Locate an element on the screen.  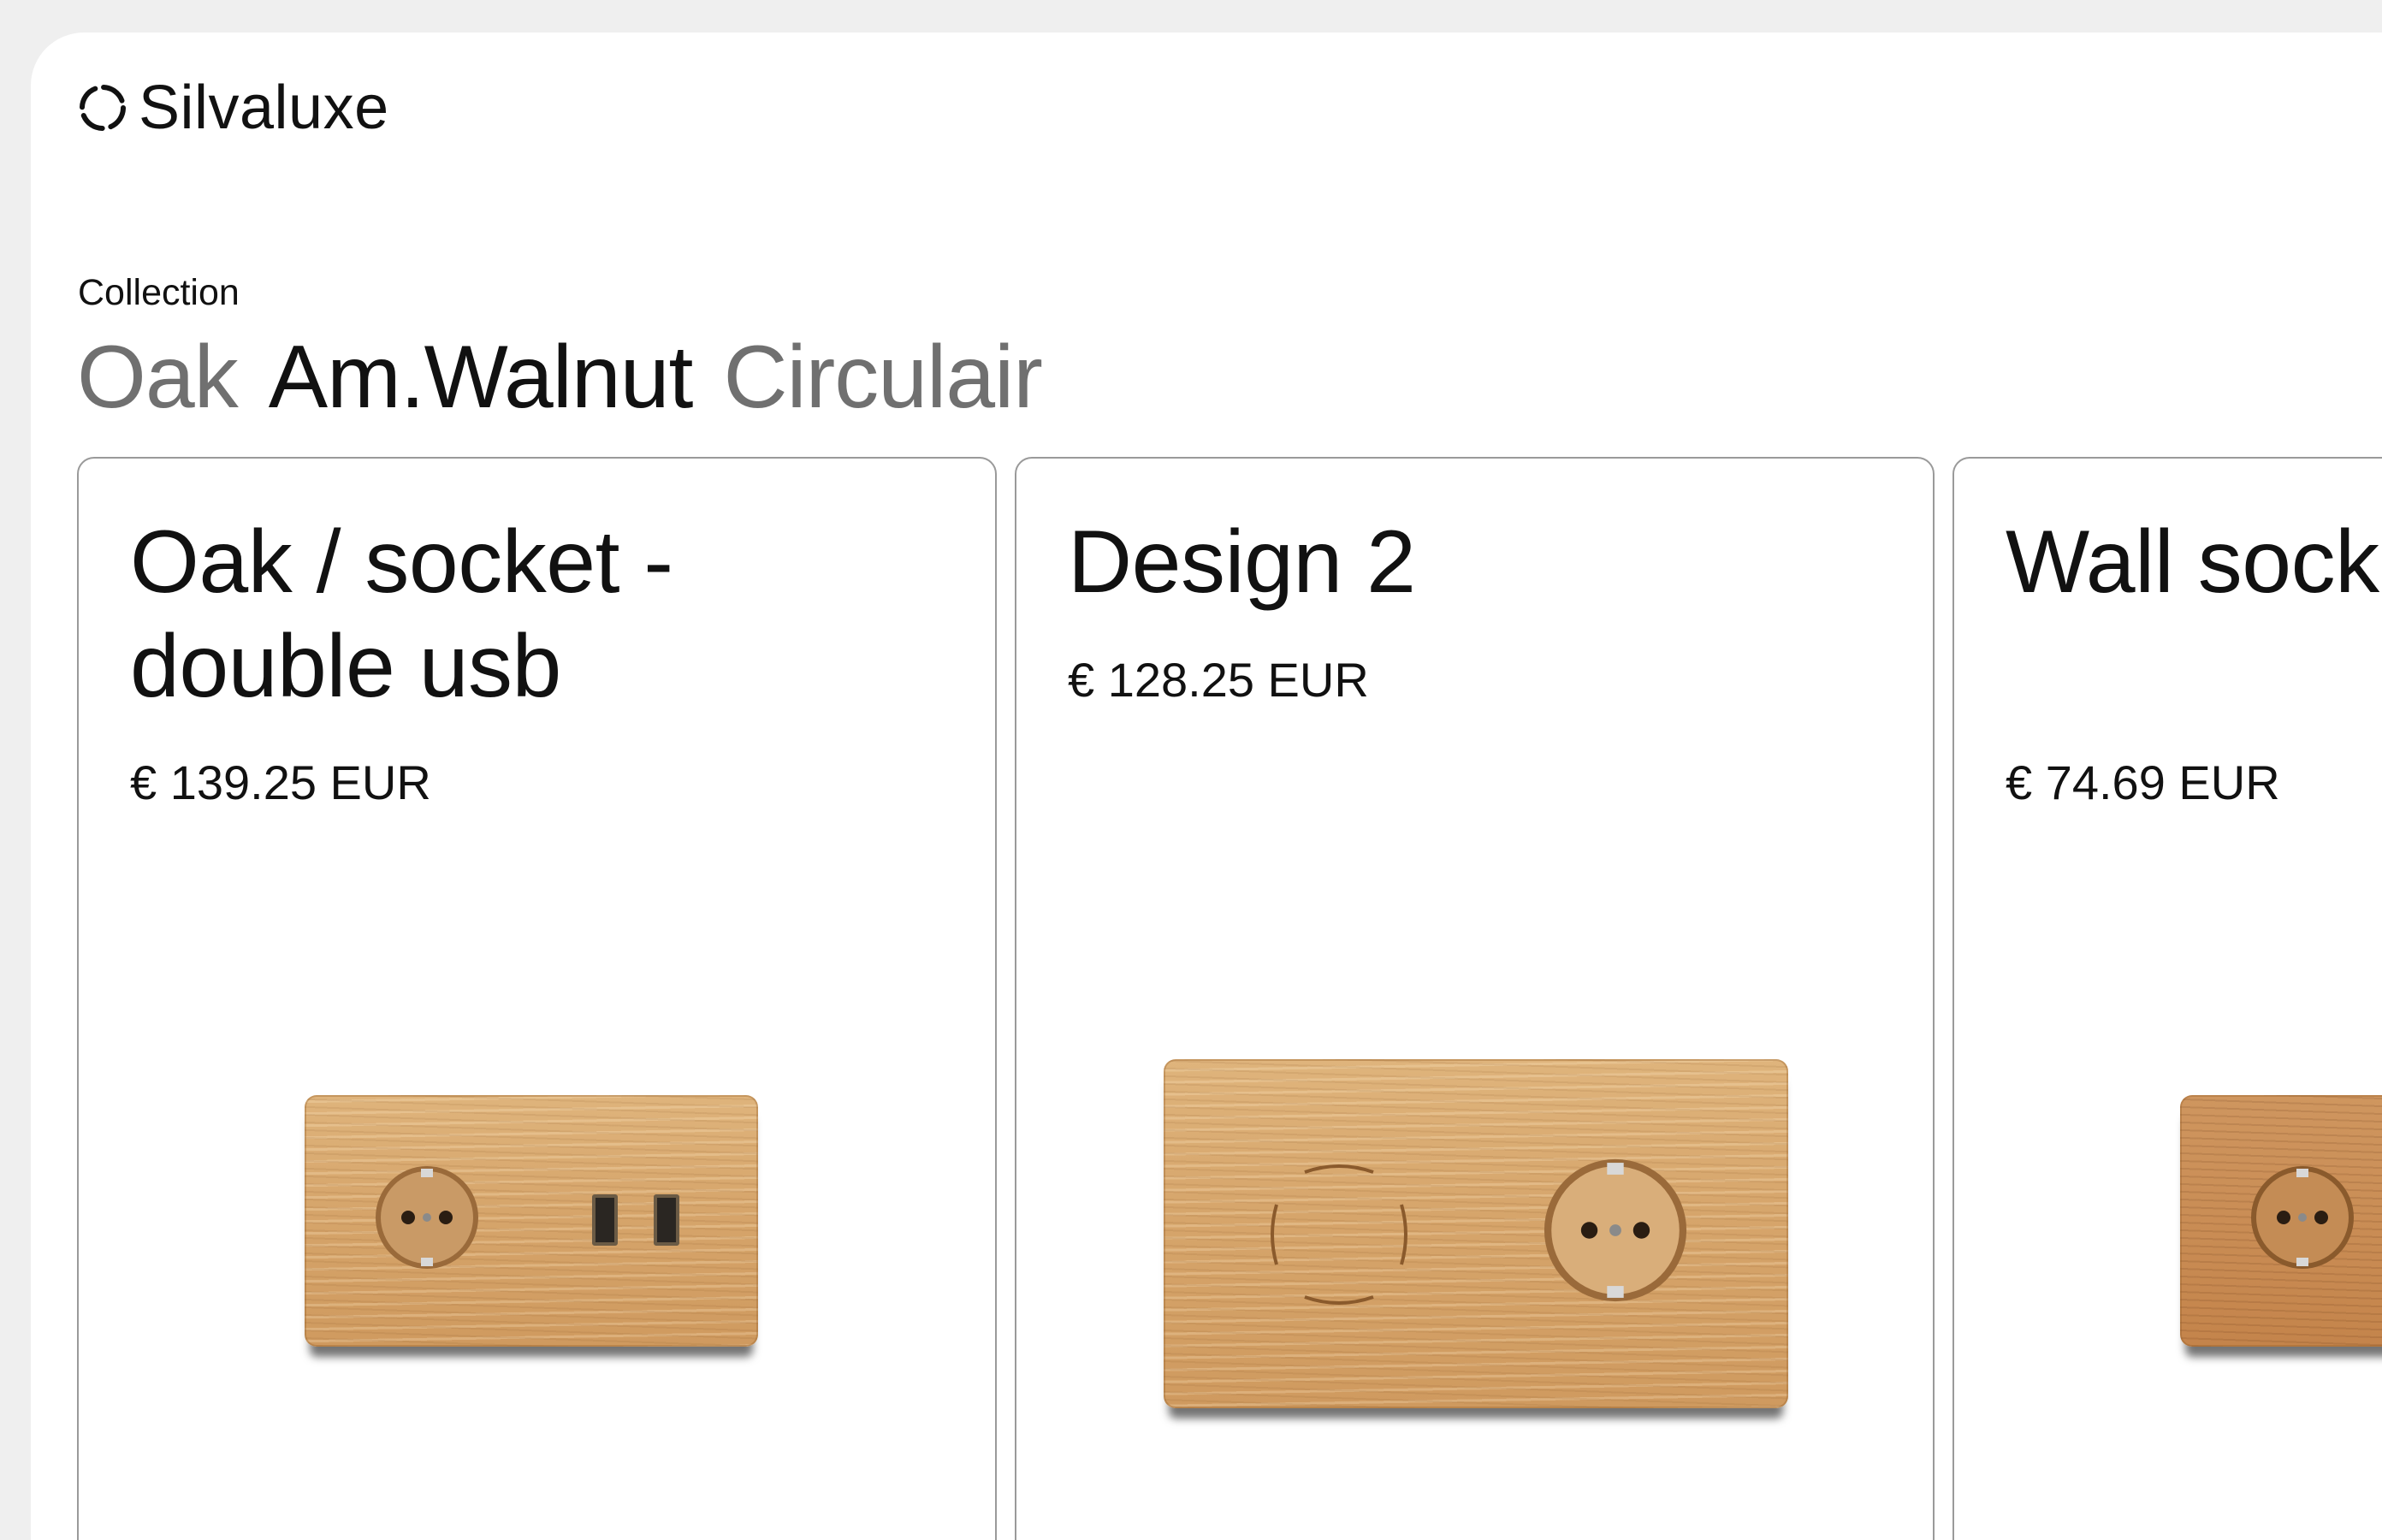
product-price: € 128.25 EUR is located at coordinates (1218, 680).